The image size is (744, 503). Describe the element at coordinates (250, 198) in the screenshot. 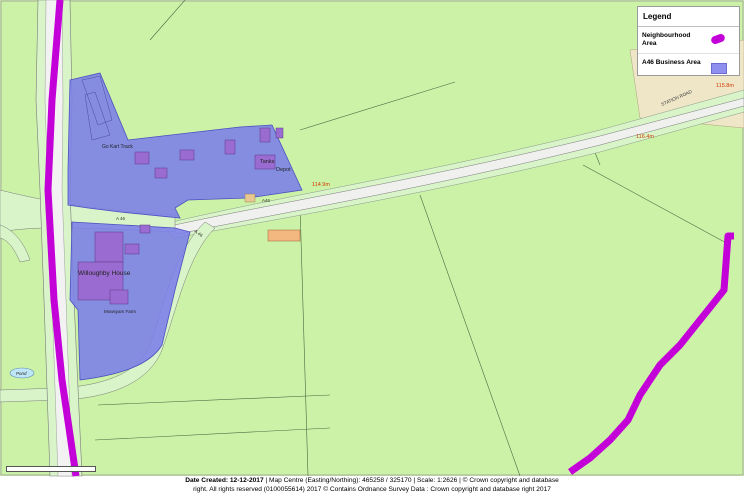

I see `small-building` at that location.